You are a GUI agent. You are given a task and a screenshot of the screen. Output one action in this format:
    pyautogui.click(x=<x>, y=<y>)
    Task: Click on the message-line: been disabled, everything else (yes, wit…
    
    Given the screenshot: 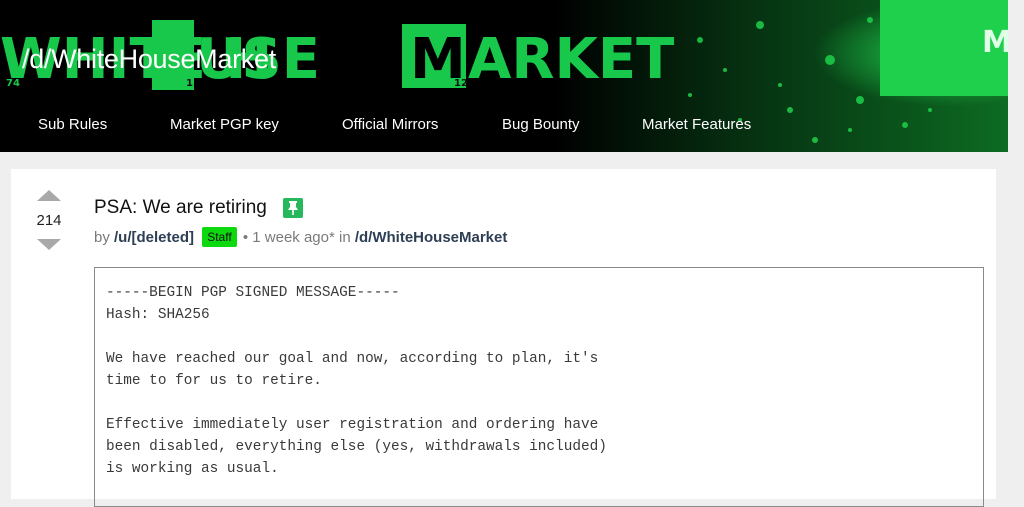 What is the action you would take?
    pyautogui.click(x=356, y=447)
    